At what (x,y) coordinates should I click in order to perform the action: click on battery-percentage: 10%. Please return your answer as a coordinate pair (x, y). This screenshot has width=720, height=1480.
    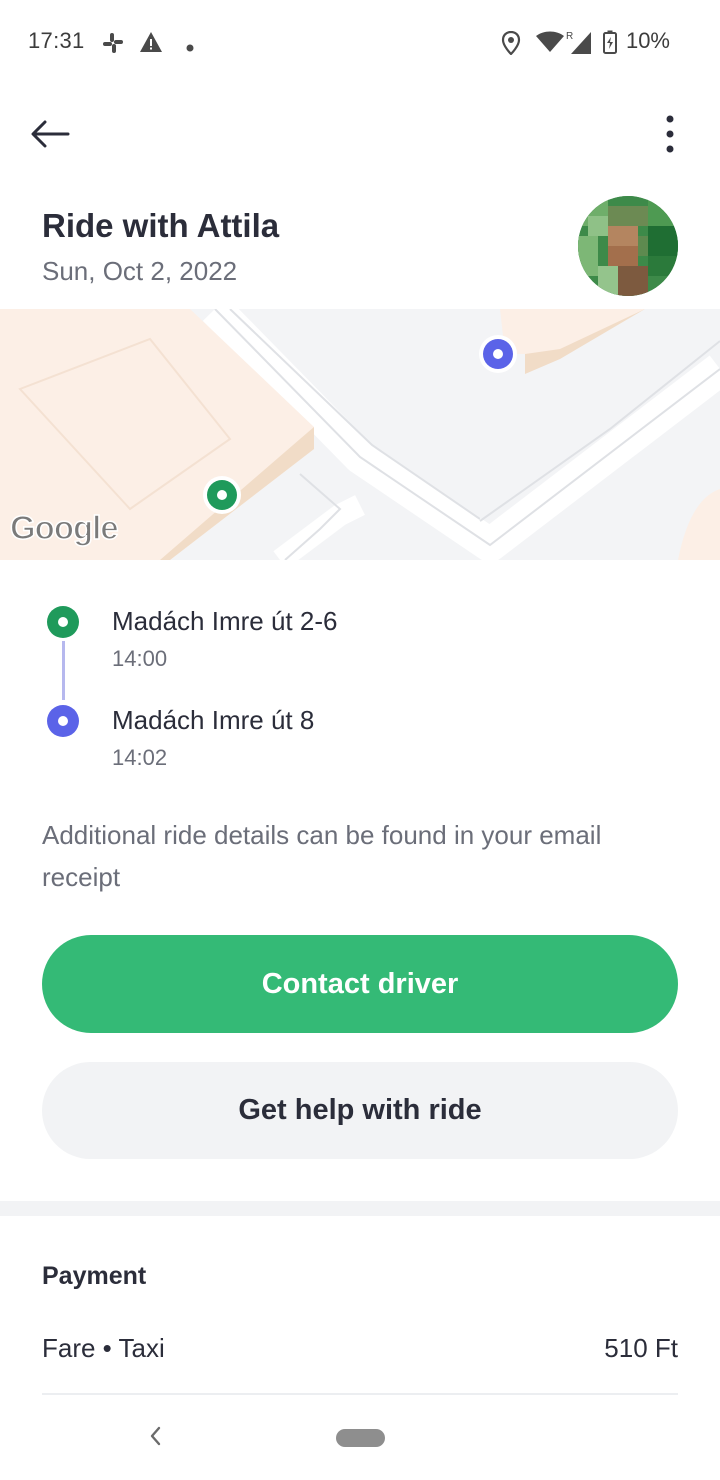
    Looking at the image, I should click on (647, 40).